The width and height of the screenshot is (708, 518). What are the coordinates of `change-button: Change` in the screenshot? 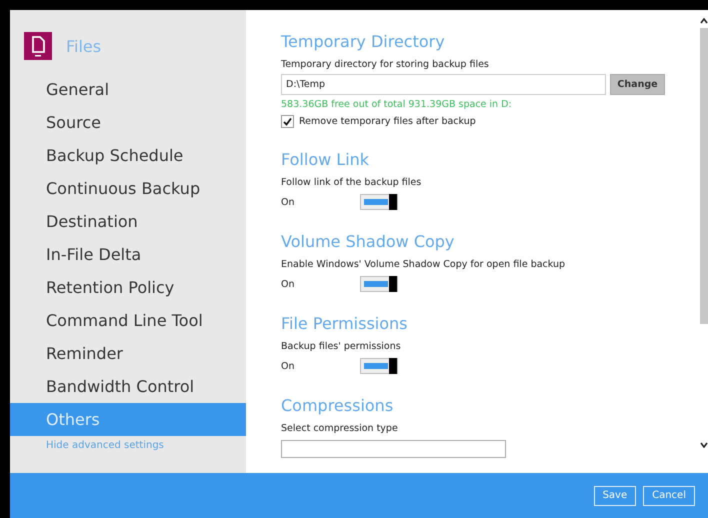 It's located at (637, 84).